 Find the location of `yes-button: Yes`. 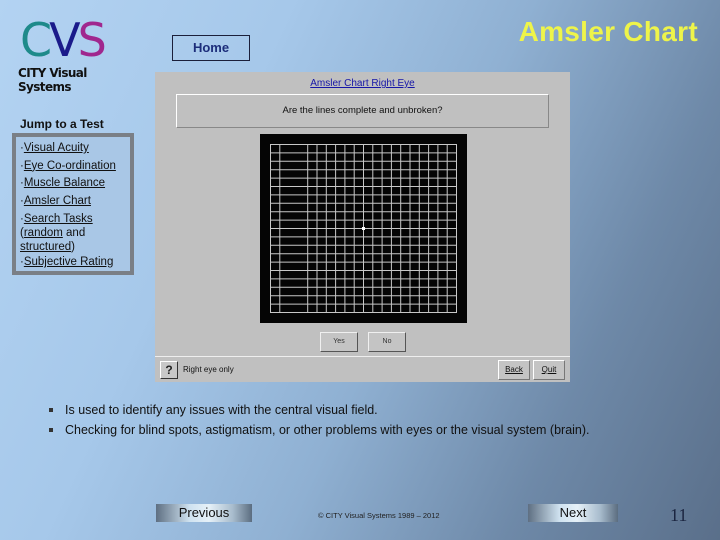

yes-button: Yes is located at coordinates (339, 342).